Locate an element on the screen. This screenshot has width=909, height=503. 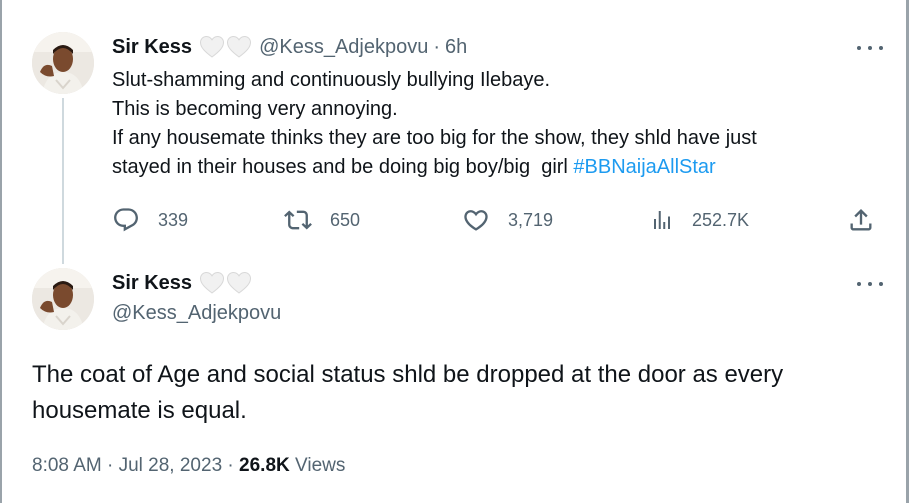
tweet-header: Sir Kess @Kess_Adjekpovu · 6h is located at coordinates (289, 47).